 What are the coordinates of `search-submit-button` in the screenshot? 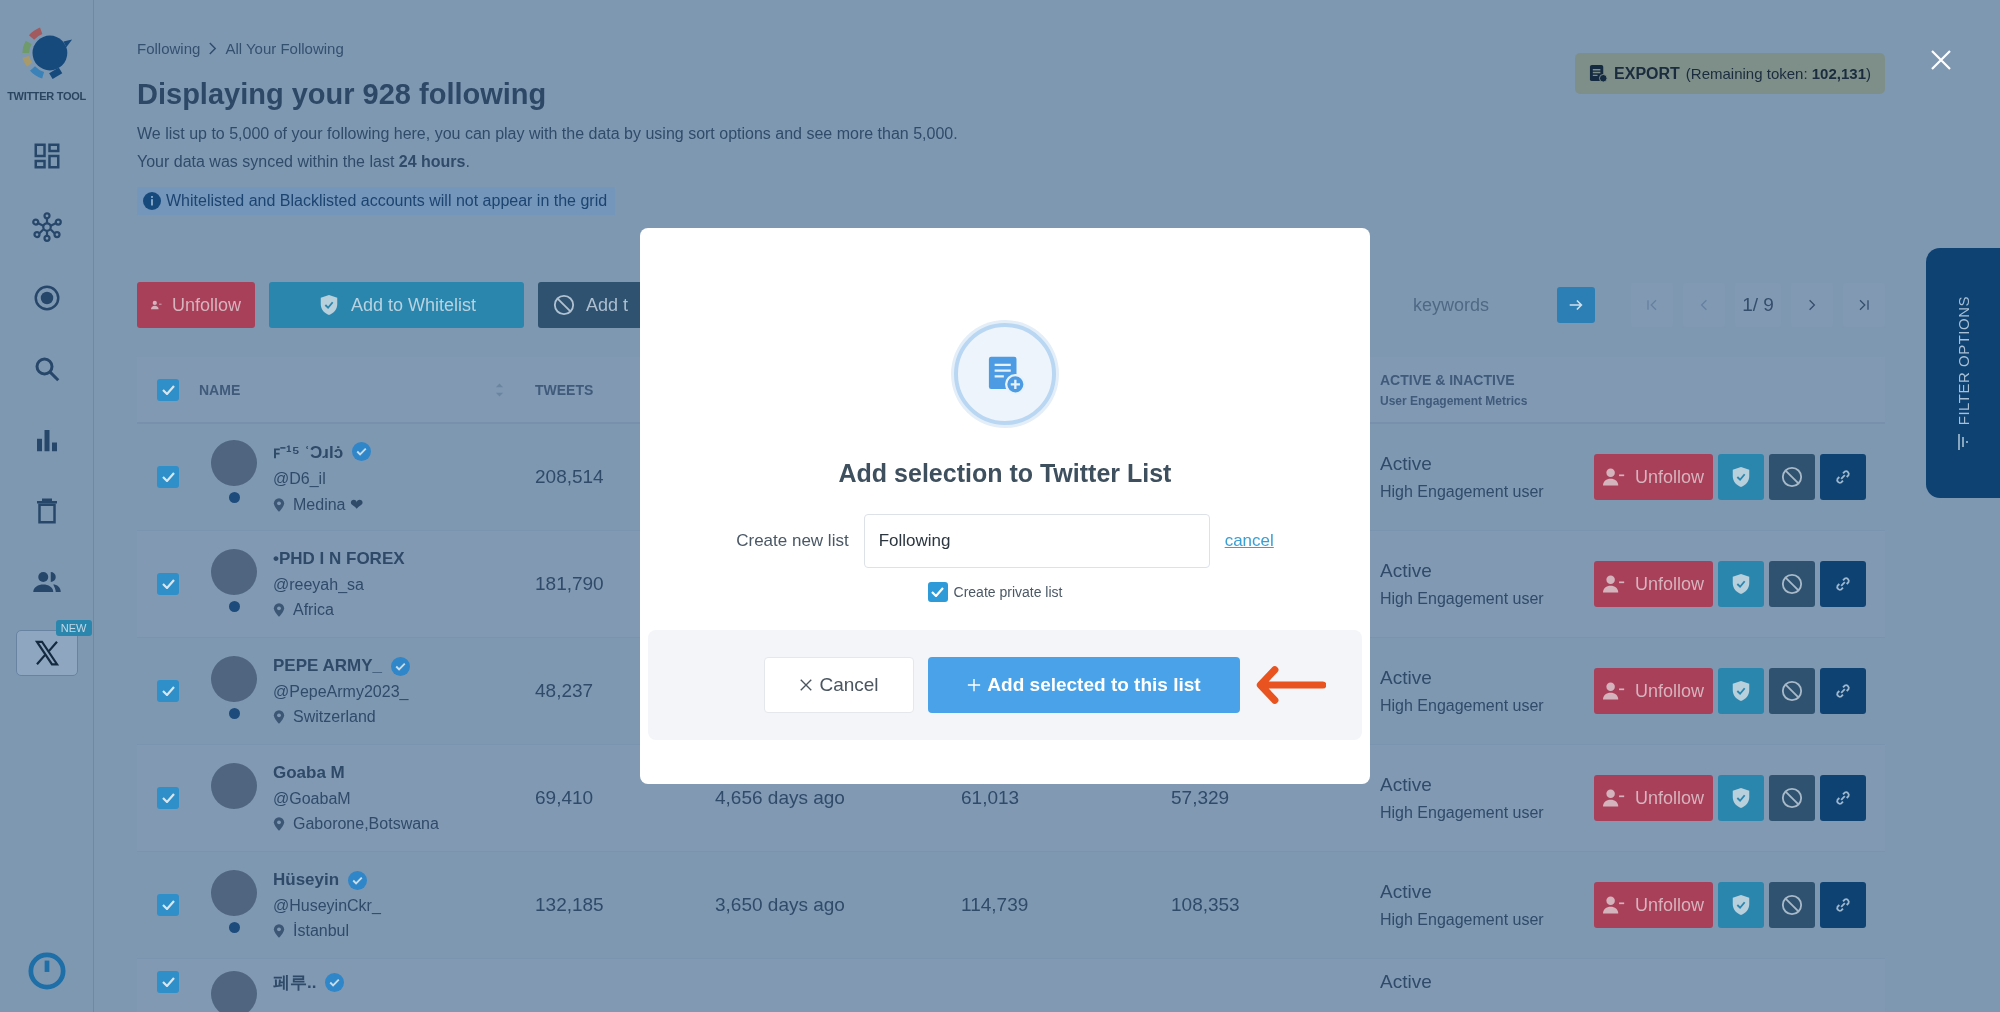 It's located at (1576, 305).